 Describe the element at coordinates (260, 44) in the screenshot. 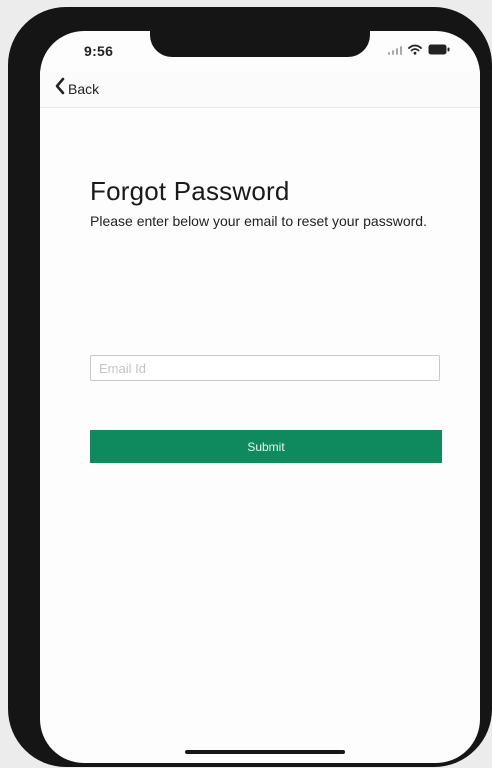

I see `device-notch` at that location.